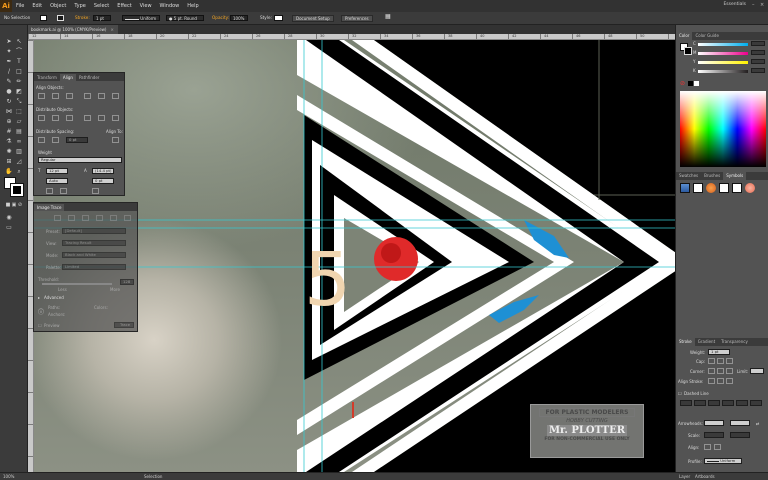 The image size is (768, 480). I want to click on arrowhead-end-select, so click(740, 423).